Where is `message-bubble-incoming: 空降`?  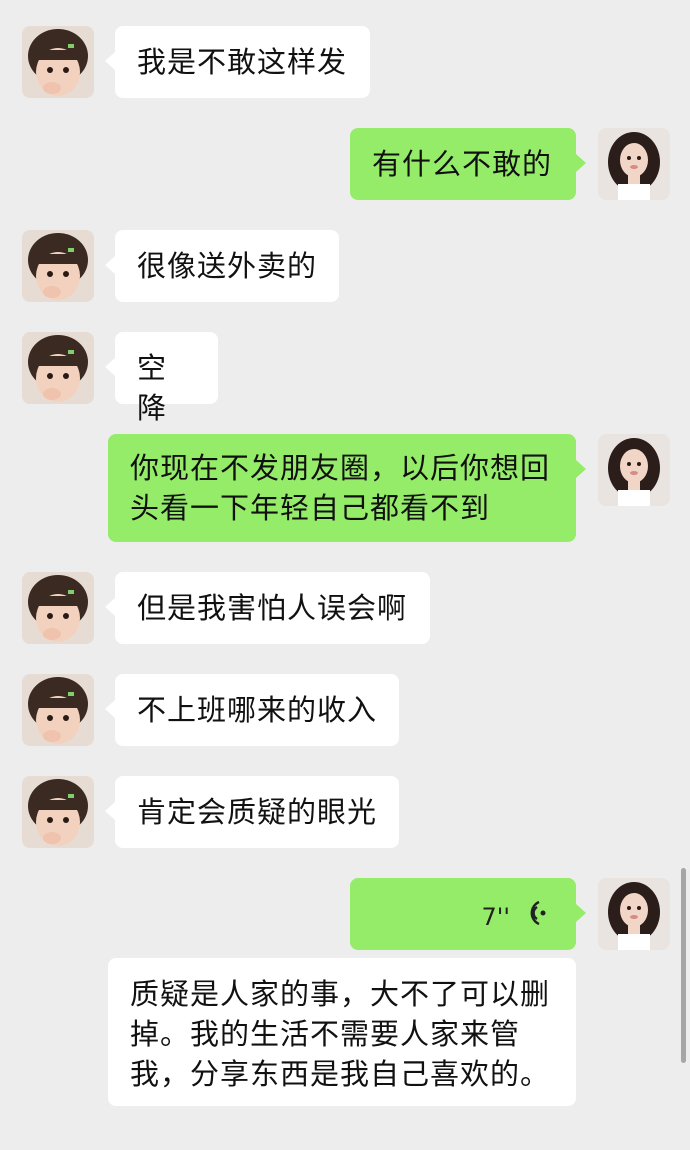
message-bubble-incoming: 空降 is located at coordinates (161, 378).